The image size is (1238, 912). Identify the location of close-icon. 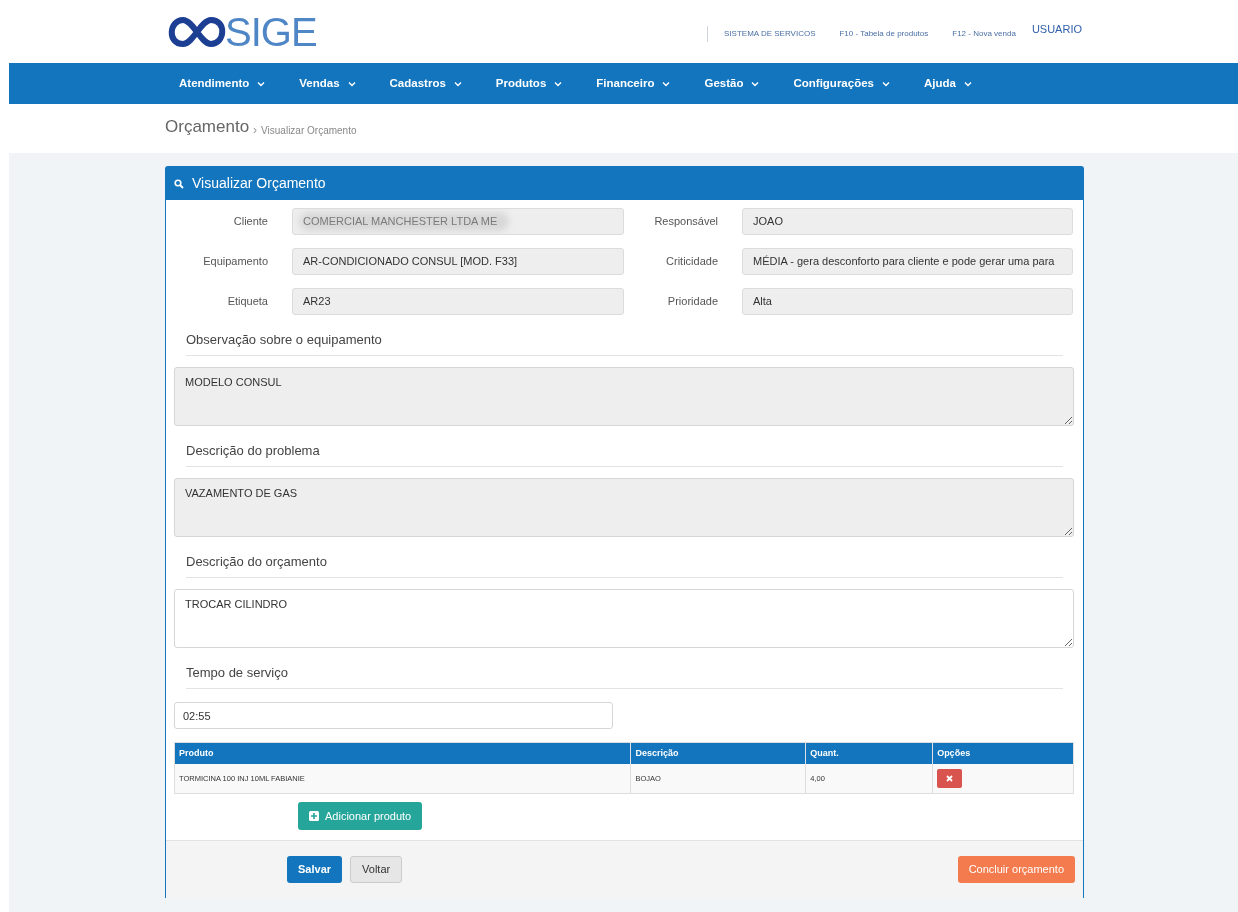
(950, 778).